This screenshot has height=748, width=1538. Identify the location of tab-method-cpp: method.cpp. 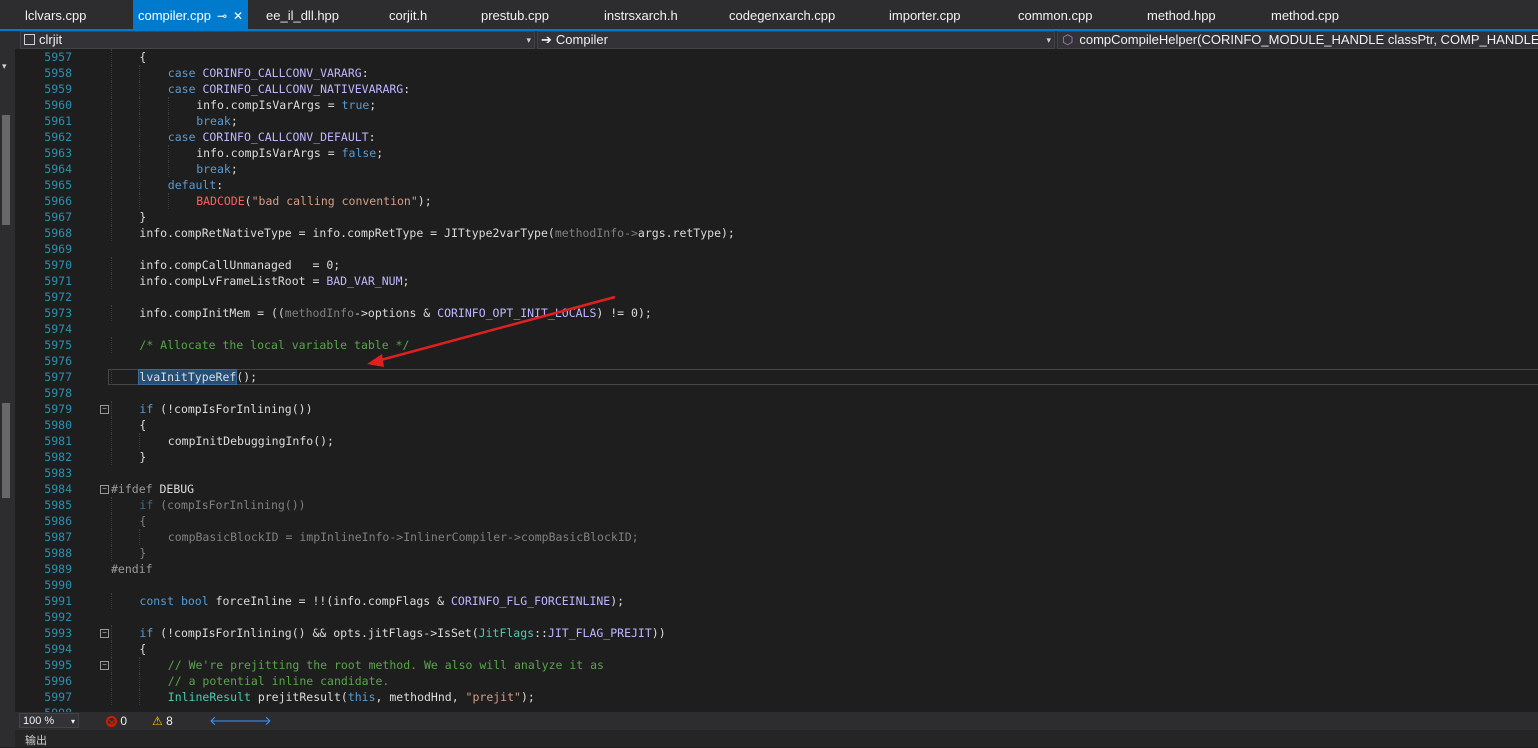
(1305, 14).